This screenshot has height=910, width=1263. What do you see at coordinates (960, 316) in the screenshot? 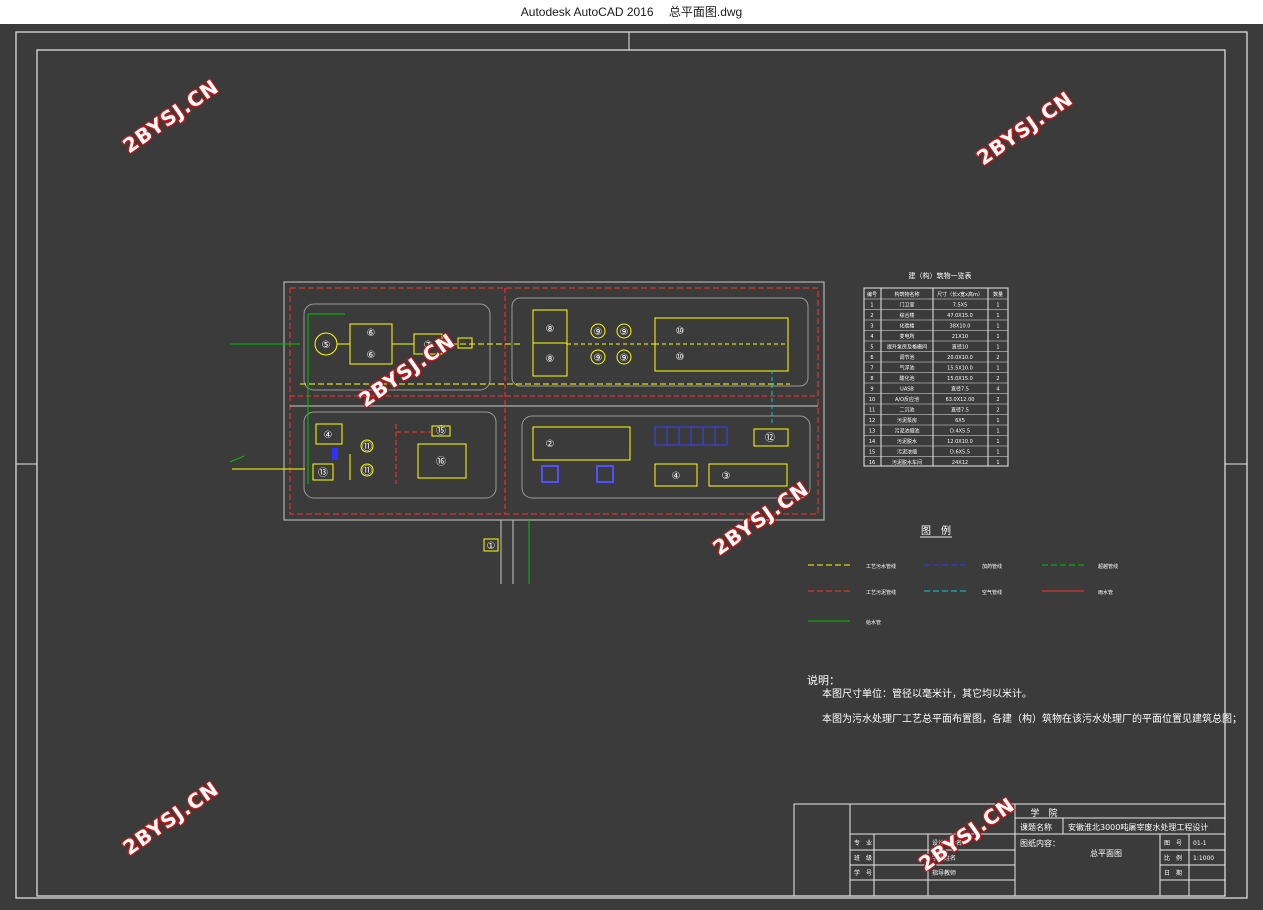
I see `table-cell: 47.0X15.0` at bounding box center [960, 316].